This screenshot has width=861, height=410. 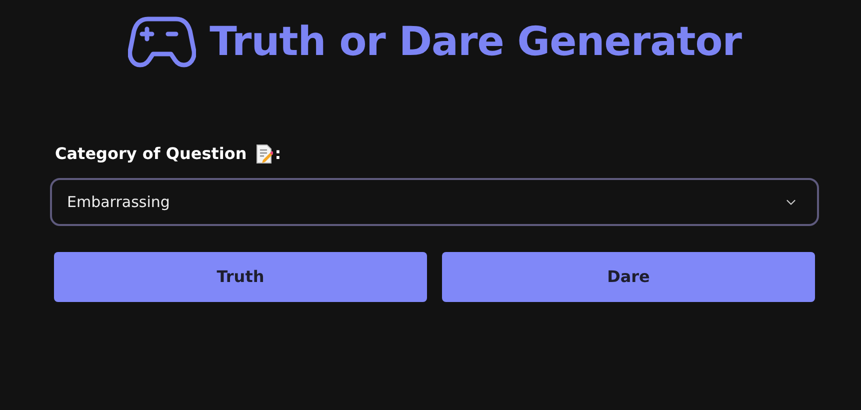 I want to click on truth-button: Truth, so click(x=240, y=277).